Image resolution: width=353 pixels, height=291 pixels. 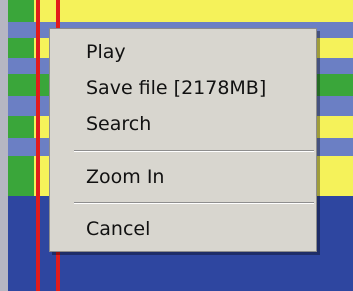 I want to click on menu-item-search: Search, so click(x=118, y=124).